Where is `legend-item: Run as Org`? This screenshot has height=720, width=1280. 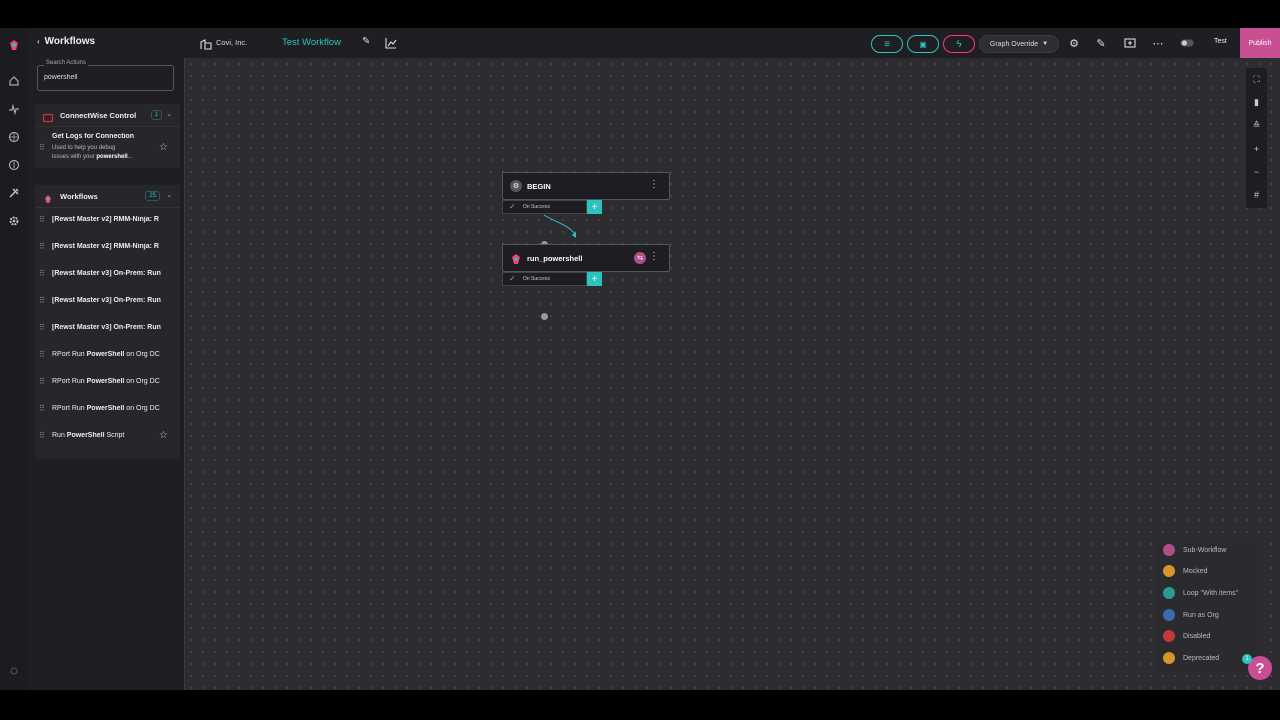
legend-item: Run as Org is located at coordinates (1191, 615).